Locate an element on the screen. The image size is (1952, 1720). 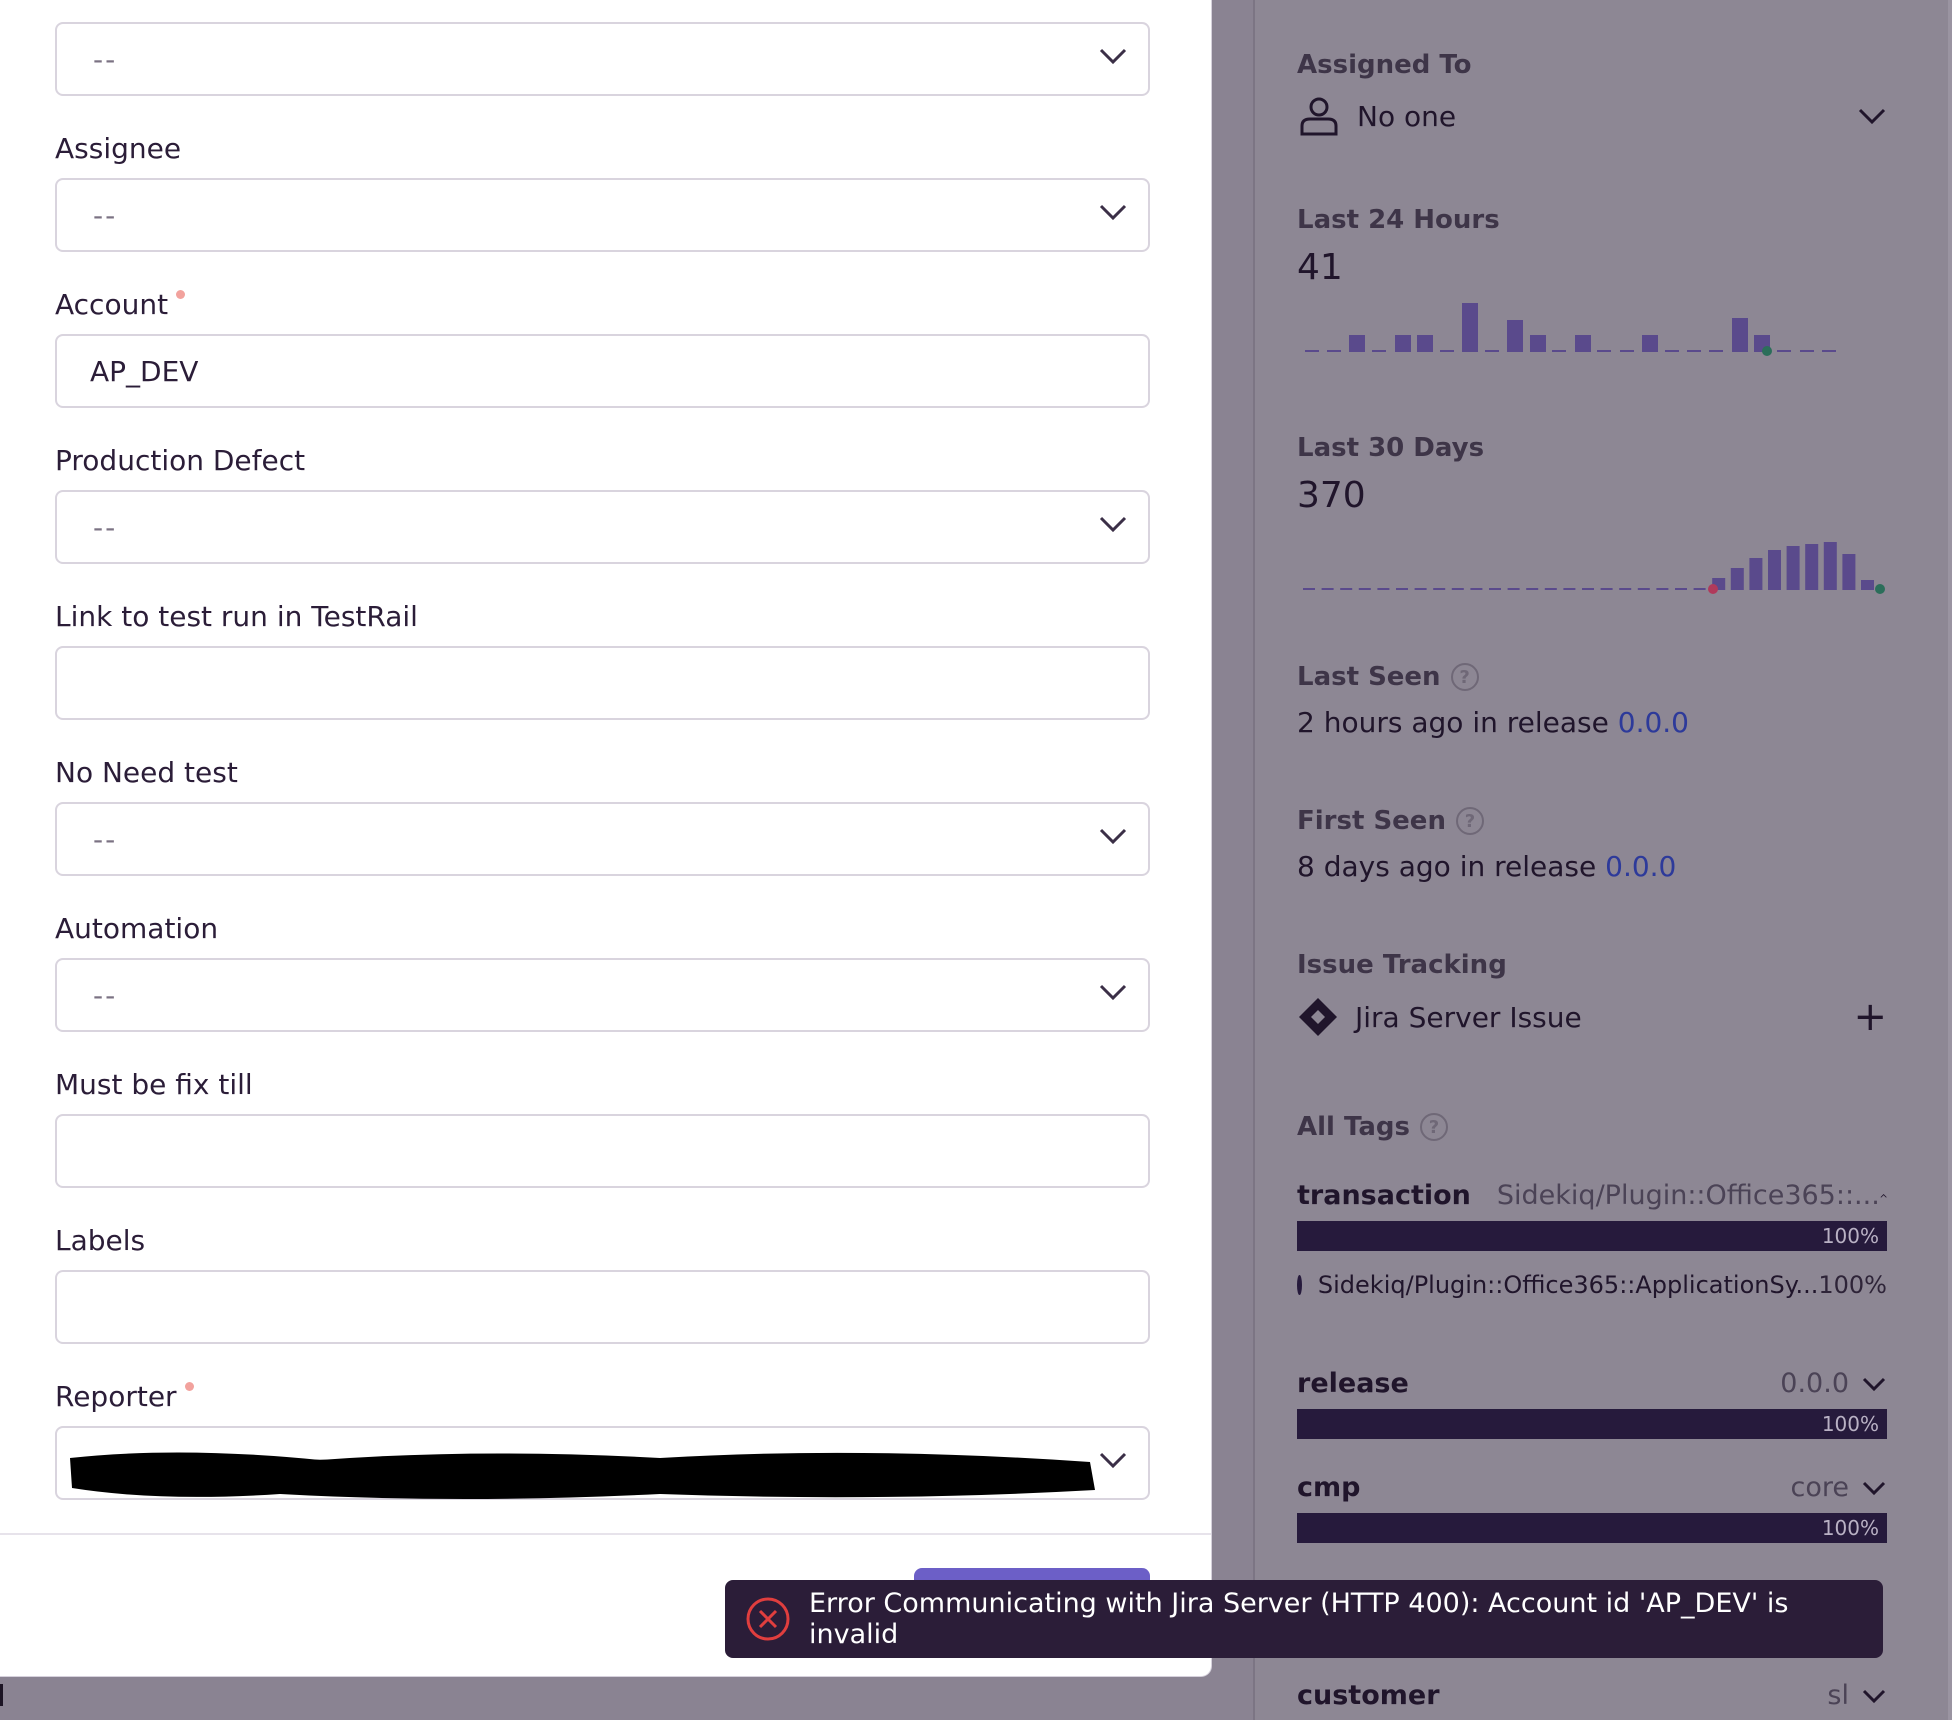
all-tags-title: All Tags is located at coordinates (1354, 1127).